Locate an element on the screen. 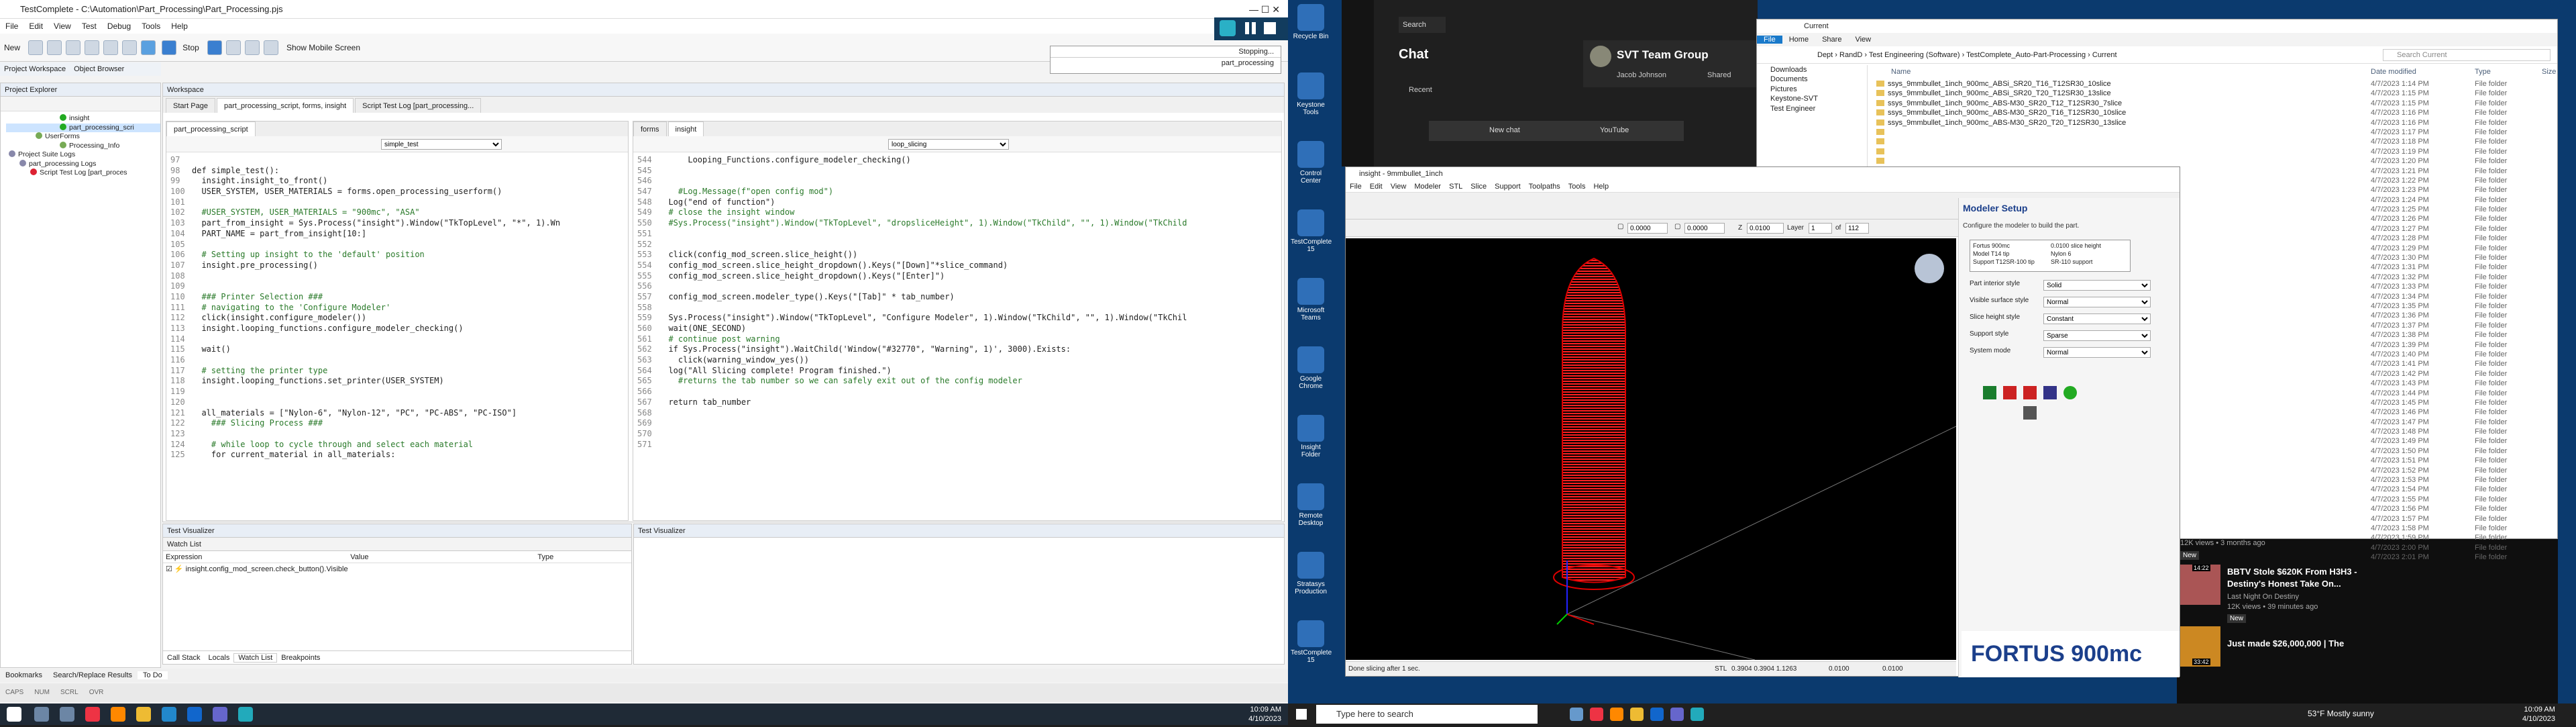  clock: 10:09 AM 4/10/2023 is located at coordinates (2538, 715).